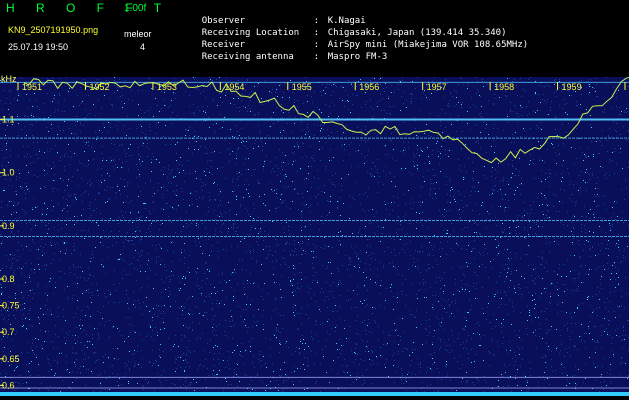  What do you see at coordinates (9, 79) in the screenshot?
I see `y-axis-label: kHz` at bounding box center [9, 79].